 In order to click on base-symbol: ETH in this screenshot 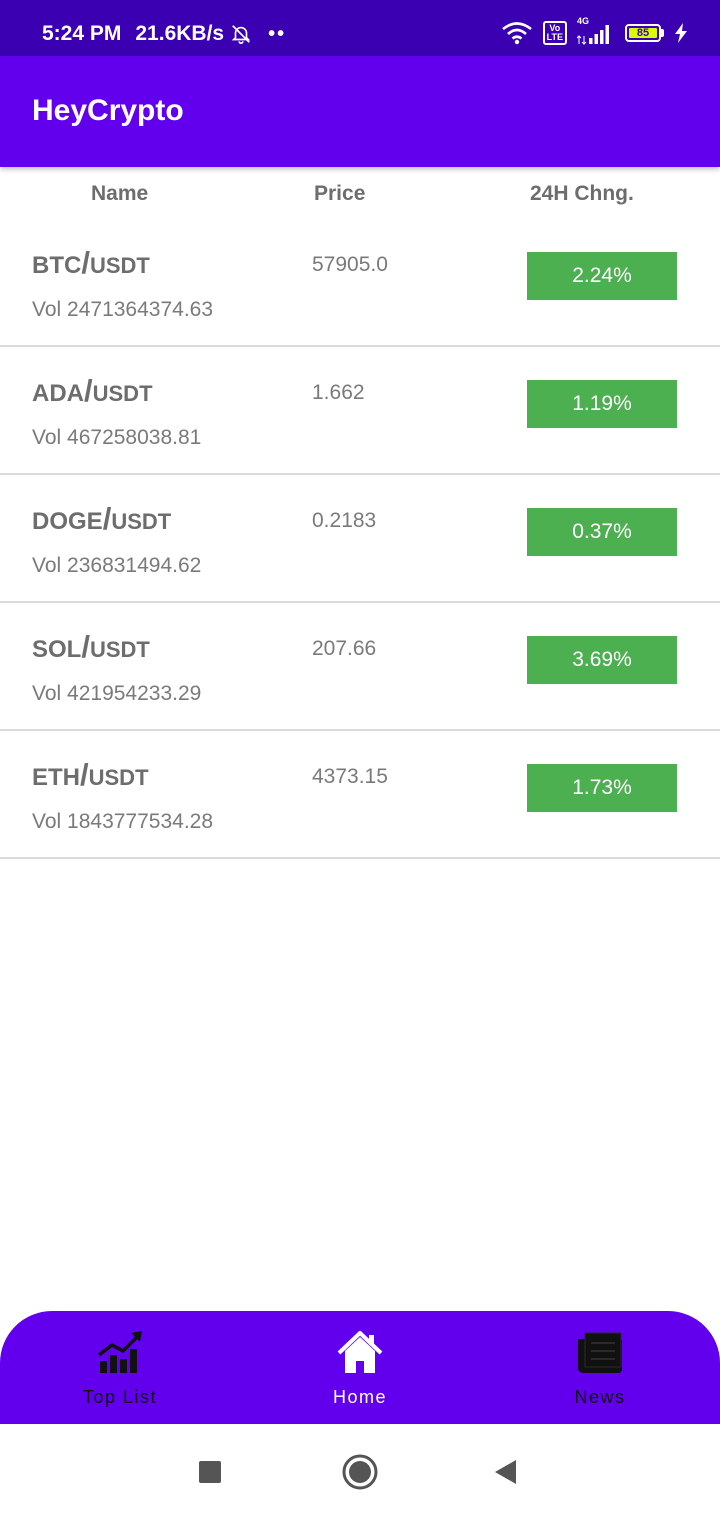, I will do `click(56, 777)`.